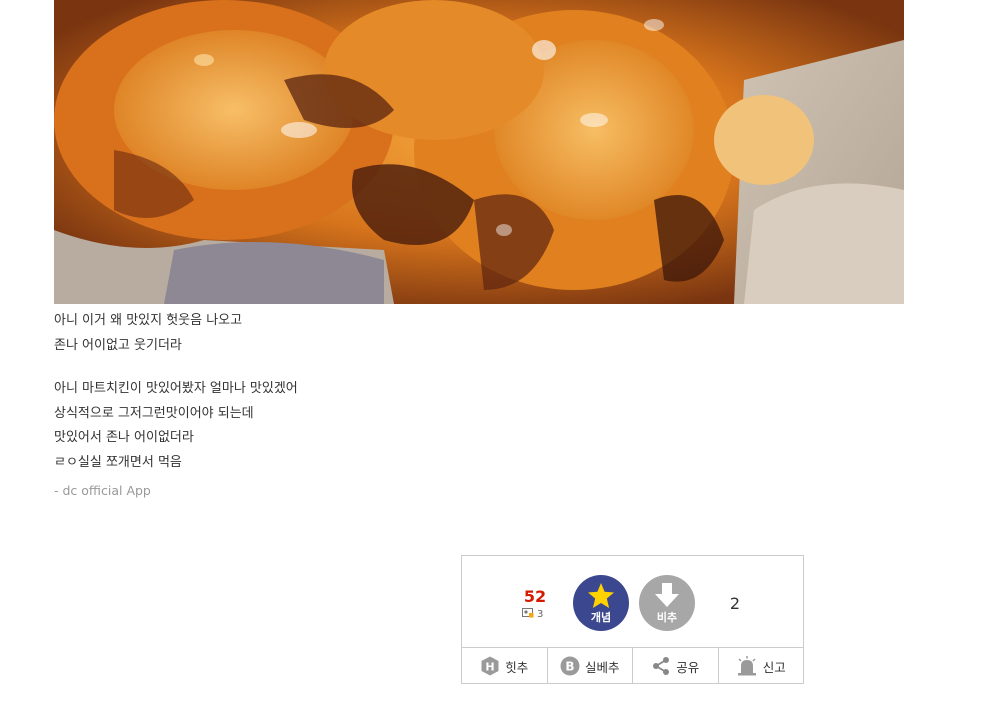 The image size is (1004, 714). Describe the element at coordinates (540, 614) in the screenshot. I see `fixed-upvote-count: 3` at that location.